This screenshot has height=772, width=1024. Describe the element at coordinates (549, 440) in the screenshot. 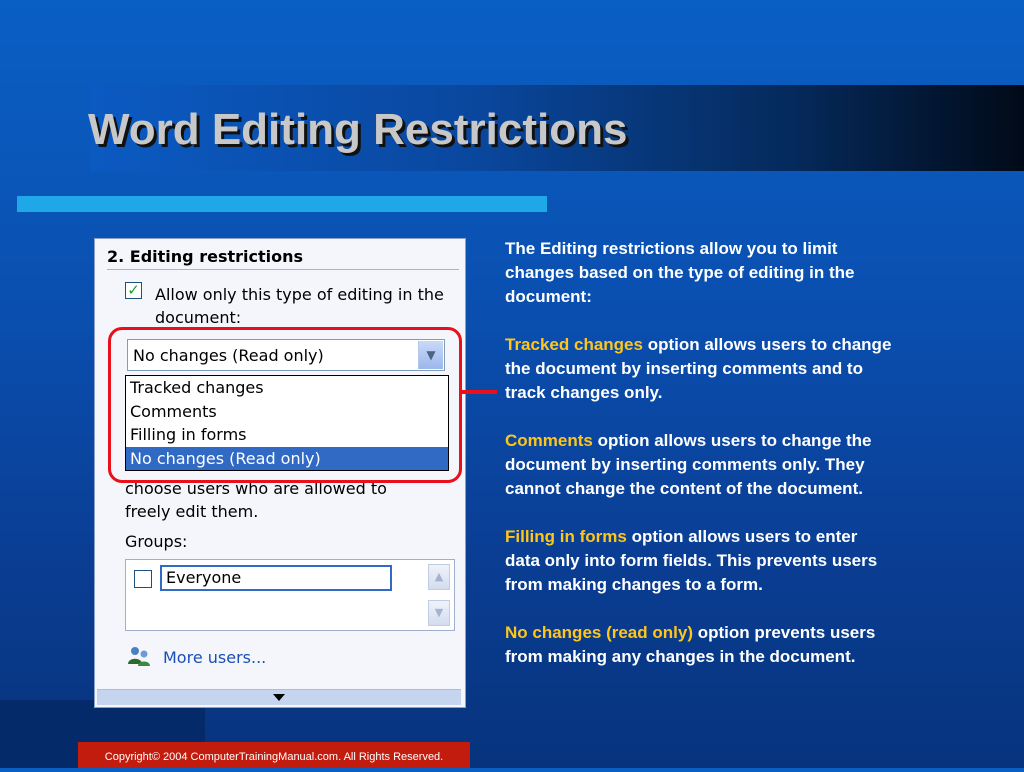

I see `term-comments: Comments` at that location.